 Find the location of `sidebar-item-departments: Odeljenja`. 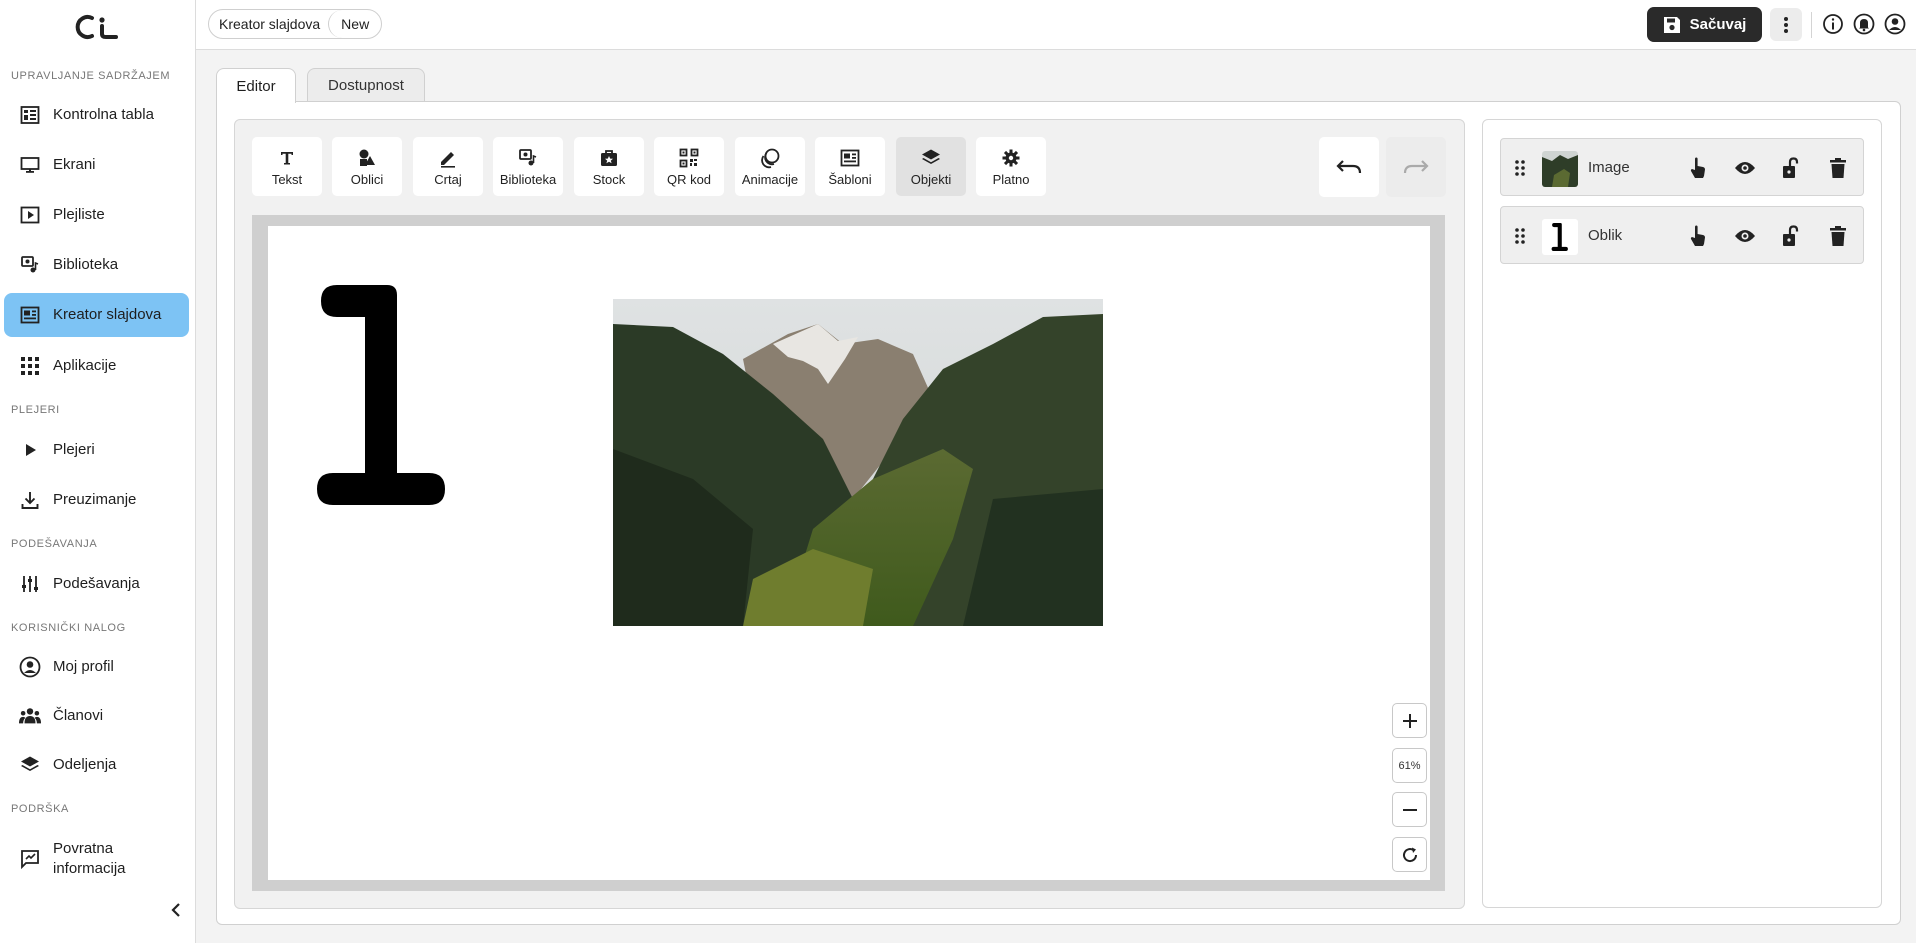

sidebar-item-departments: Odeljenja is located at coordinates (96, 765).